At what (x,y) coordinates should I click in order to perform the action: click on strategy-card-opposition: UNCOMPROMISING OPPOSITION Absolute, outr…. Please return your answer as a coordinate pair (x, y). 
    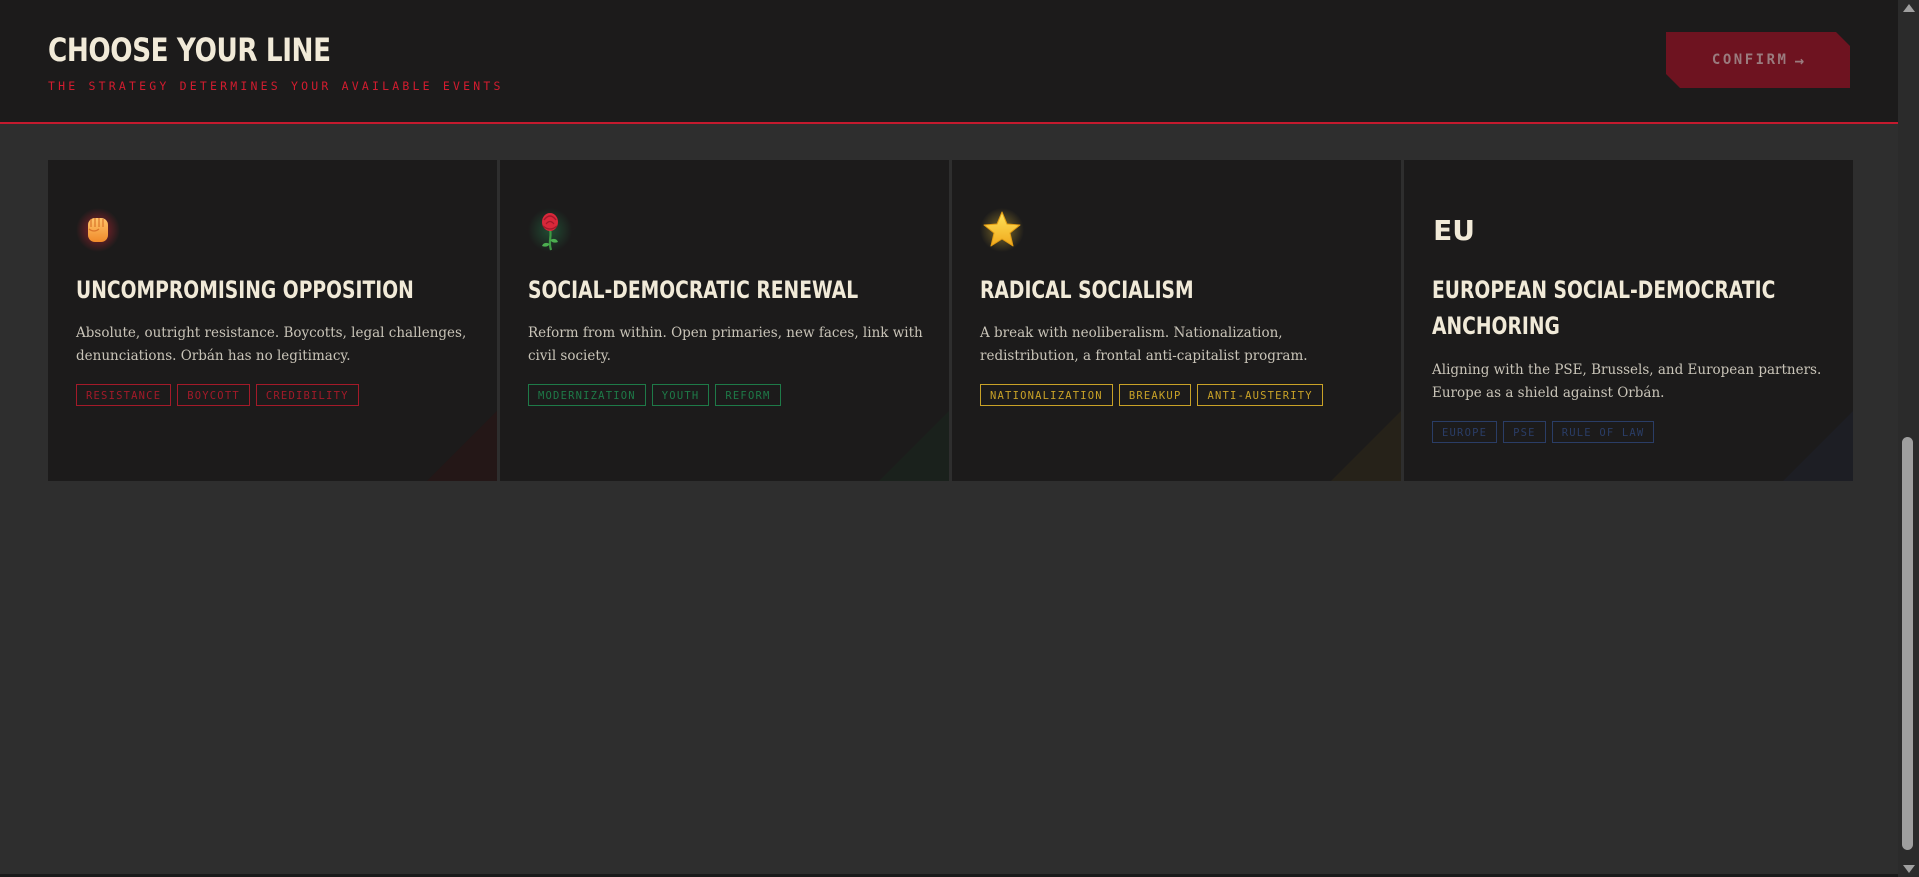
    Looking at the image, I should click on (272, 320).